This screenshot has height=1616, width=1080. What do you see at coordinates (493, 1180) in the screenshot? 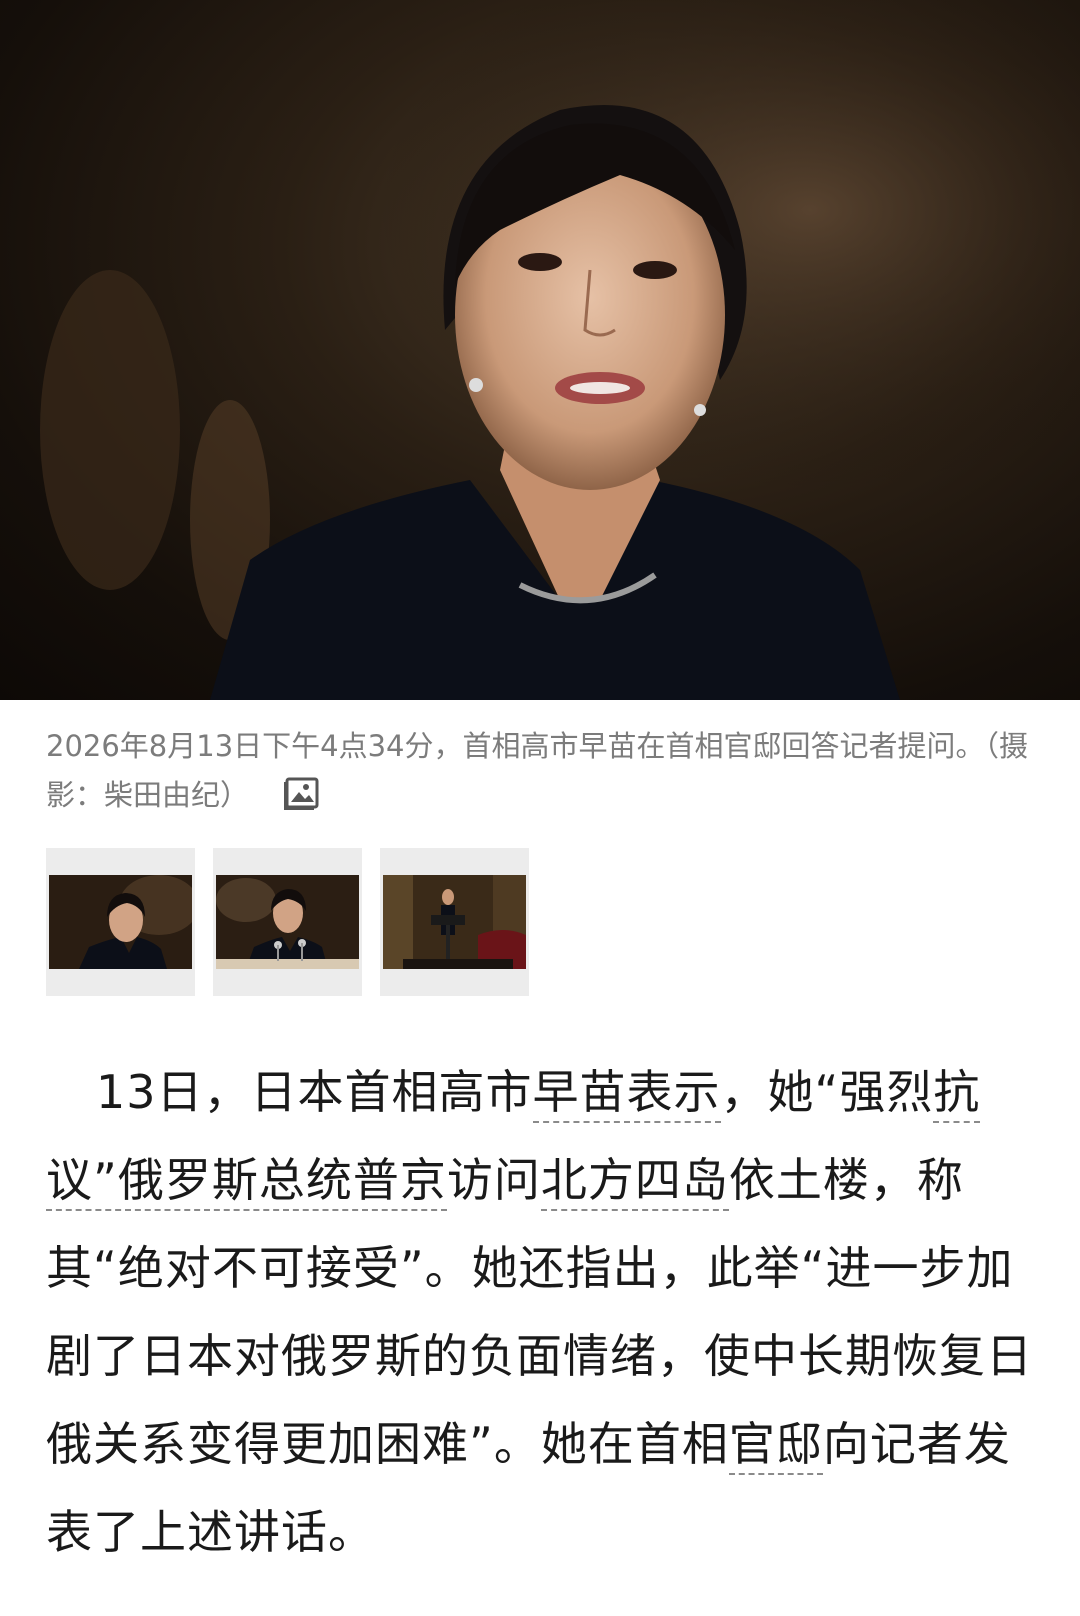
I see `article-text-3: 访问` at bounding box center [493, 1180].